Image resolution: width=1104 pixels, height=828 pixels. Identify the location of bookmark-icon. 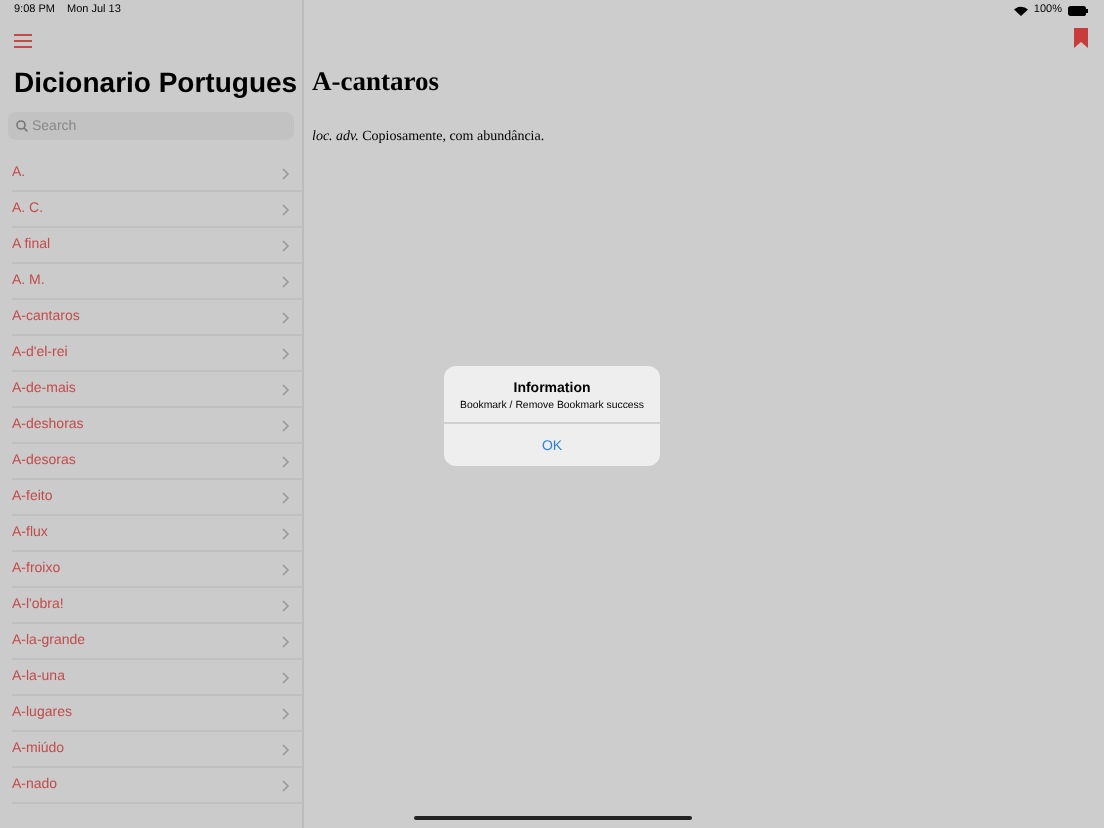
(1081, 38).